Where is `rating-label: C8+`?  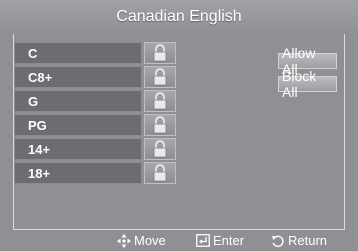
rating-label: C8+ is located at coordinates (78, 77).